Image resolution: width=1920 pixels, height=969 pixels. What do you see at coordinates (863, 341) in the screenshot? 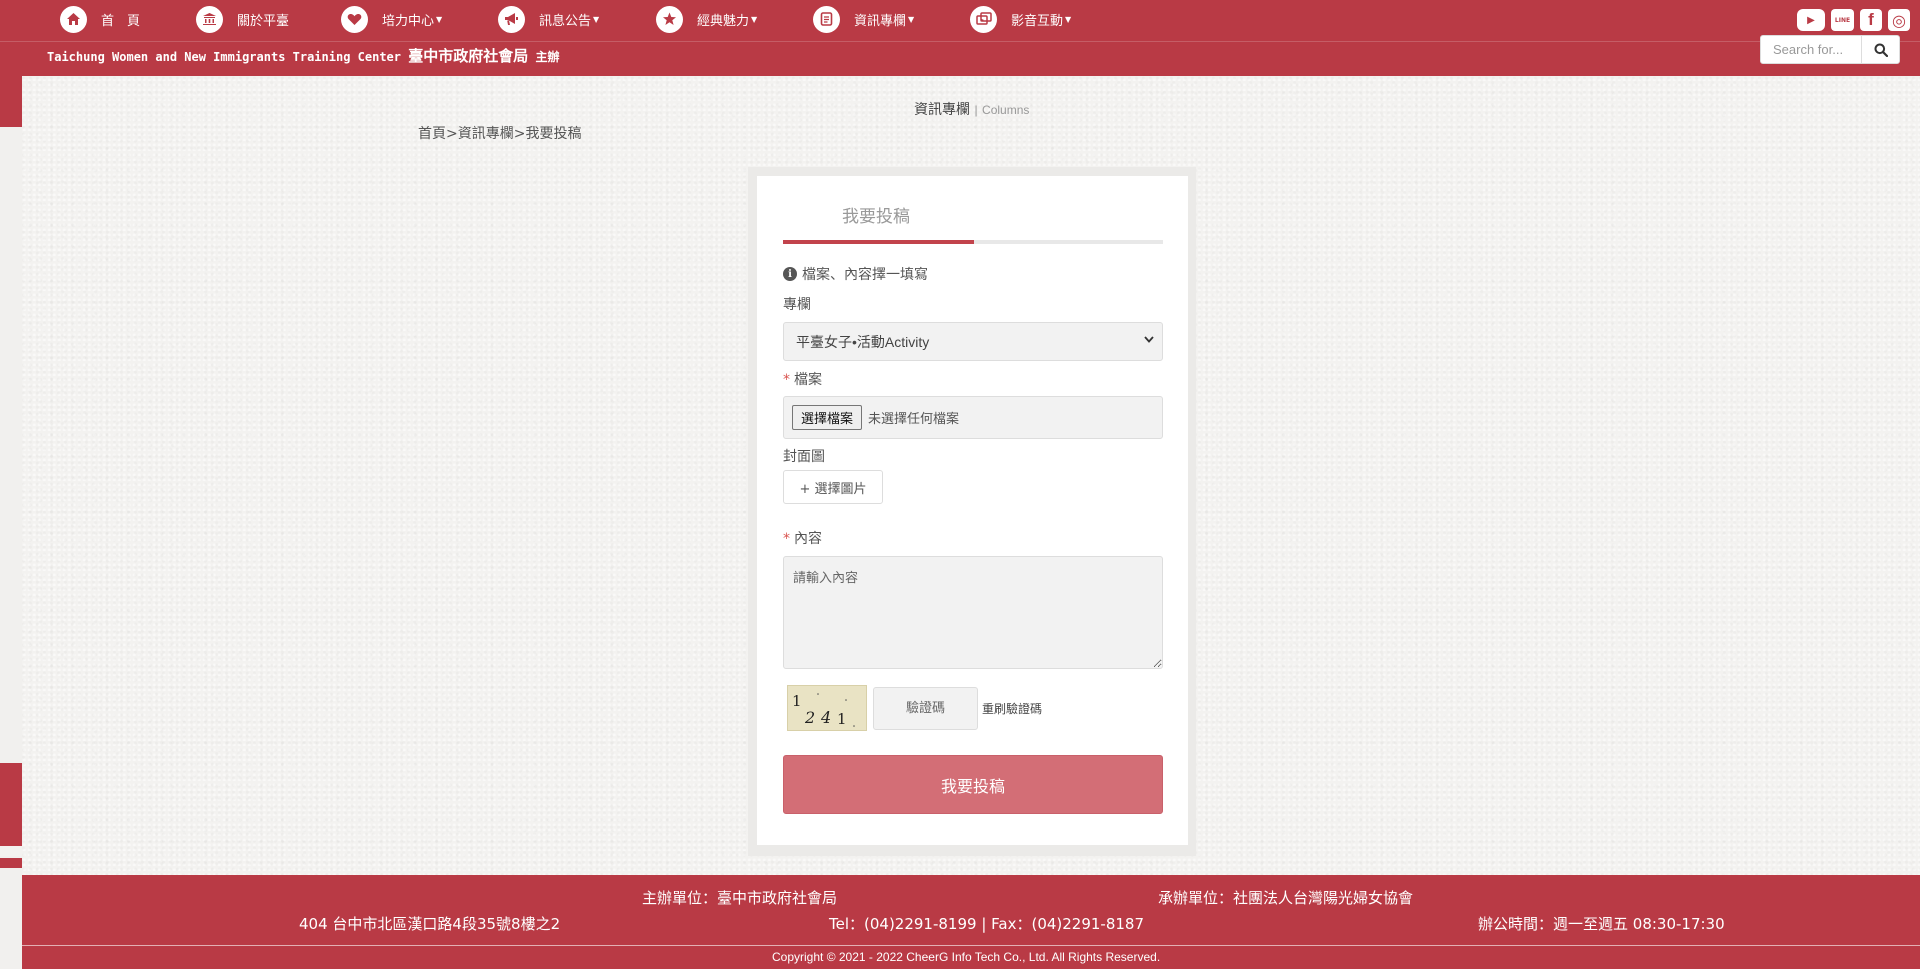
I see `column-selected-value: 平臺女子•活動Activity` at bounding box center [863, 341].